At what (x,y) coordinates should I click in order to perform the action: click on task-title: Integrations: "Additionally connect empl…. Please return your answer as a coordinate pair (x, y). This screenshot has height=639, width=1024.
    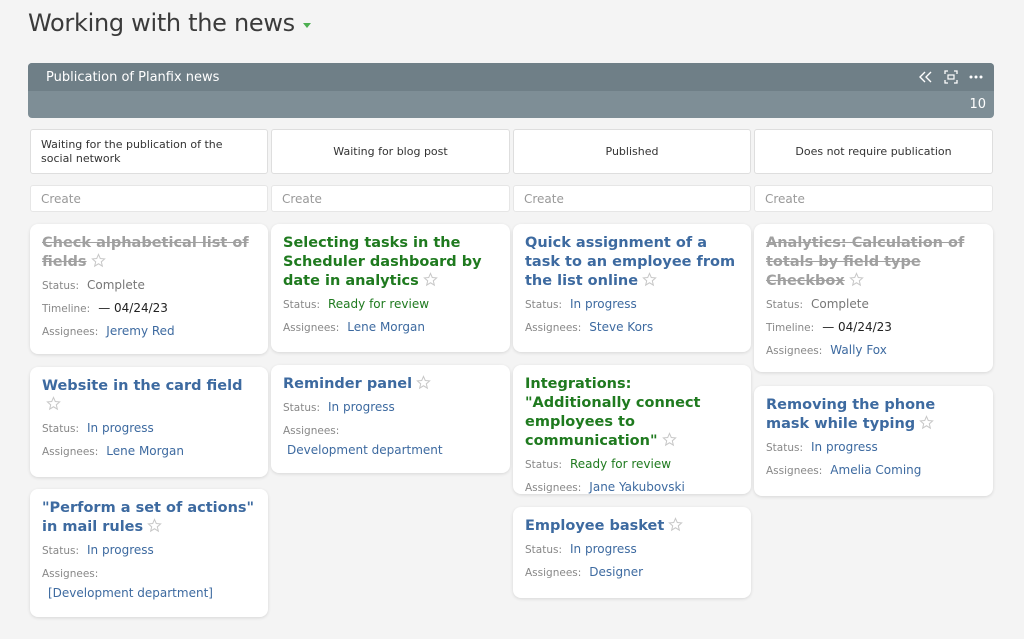
    Looking at the image, I should click on (632, 413).